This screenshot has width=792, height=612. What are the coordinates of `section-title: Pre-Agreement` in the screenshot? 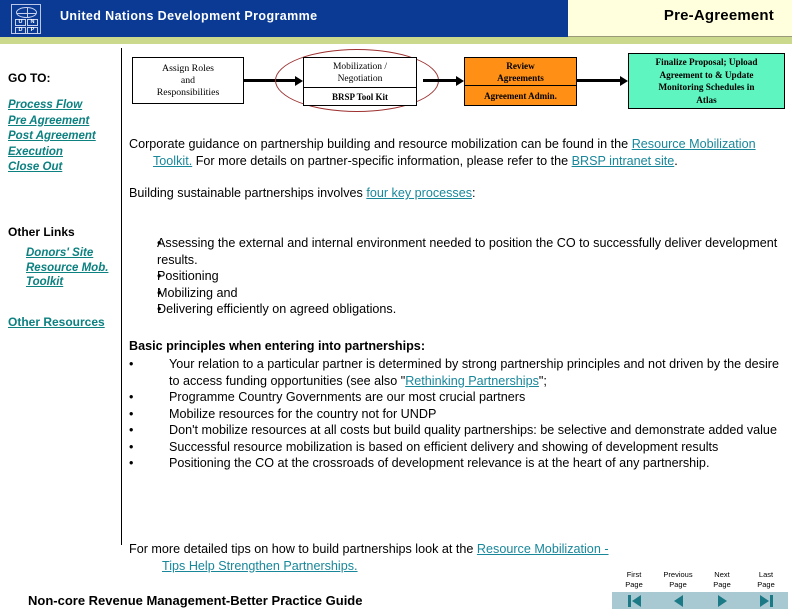 It's located at (718, 15).